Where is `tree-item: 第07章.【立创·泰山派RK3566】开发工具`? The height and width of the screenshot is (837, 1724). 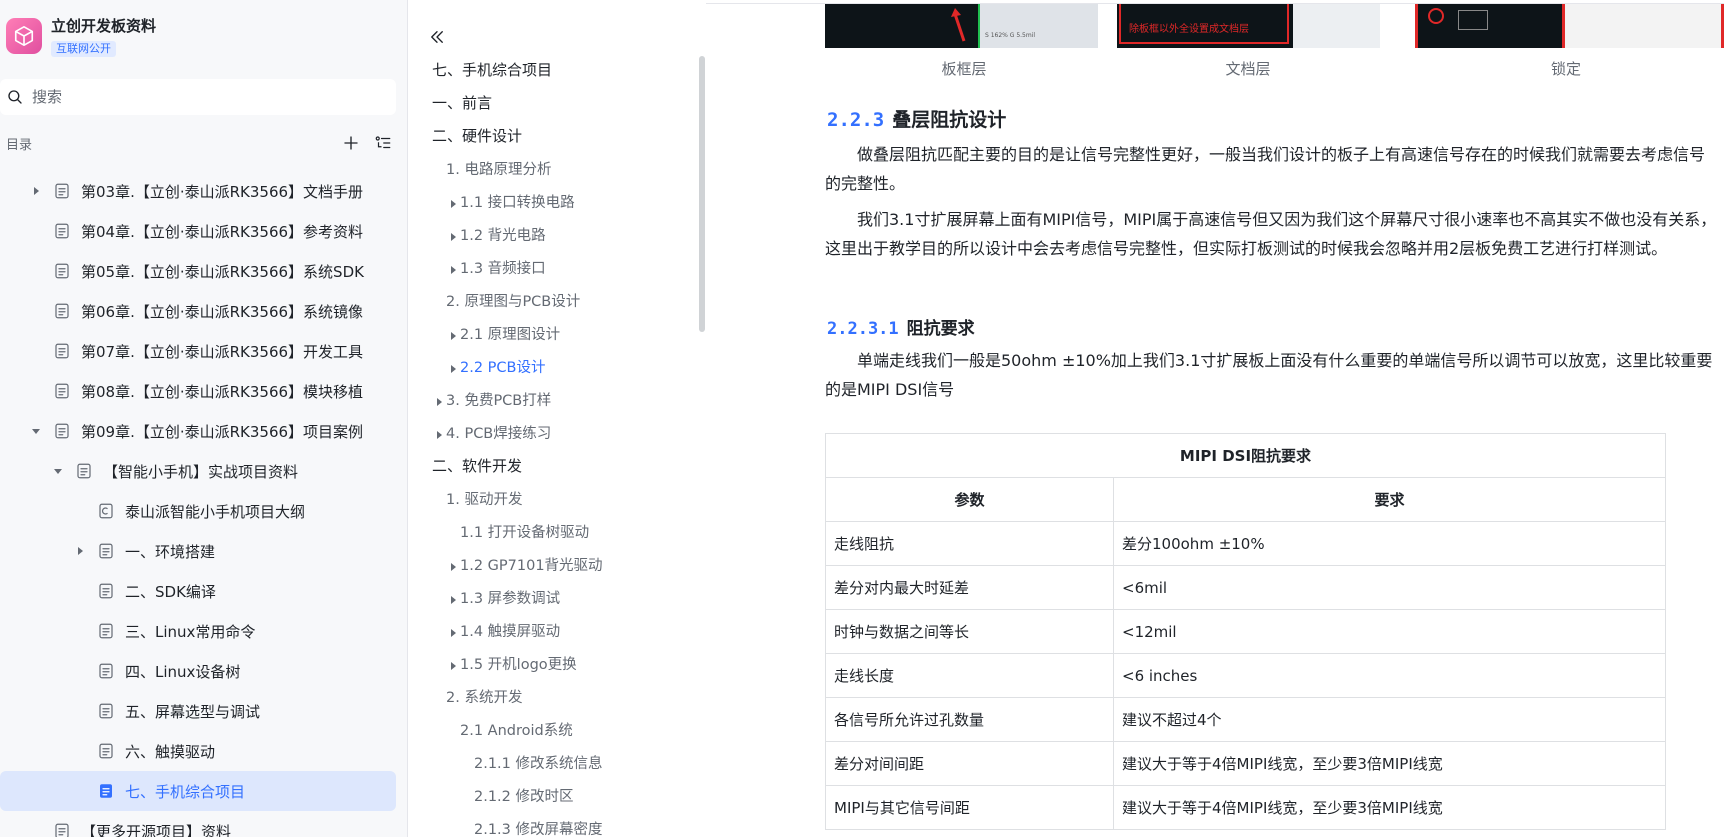 tree-item: 第07章.【立创·泰山派RK3566】开发工具 is located at coordinates (198, 351).